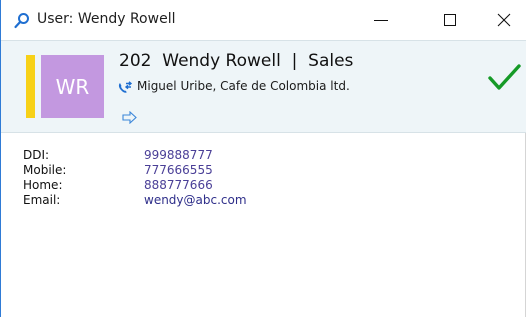 Image resolution: width=526 pixels, height=317 pixels. What do you see at coordinates (45, 170) in the screenshot?
I see `mobile-label: Mobile:` at bounding box center [45, 170].